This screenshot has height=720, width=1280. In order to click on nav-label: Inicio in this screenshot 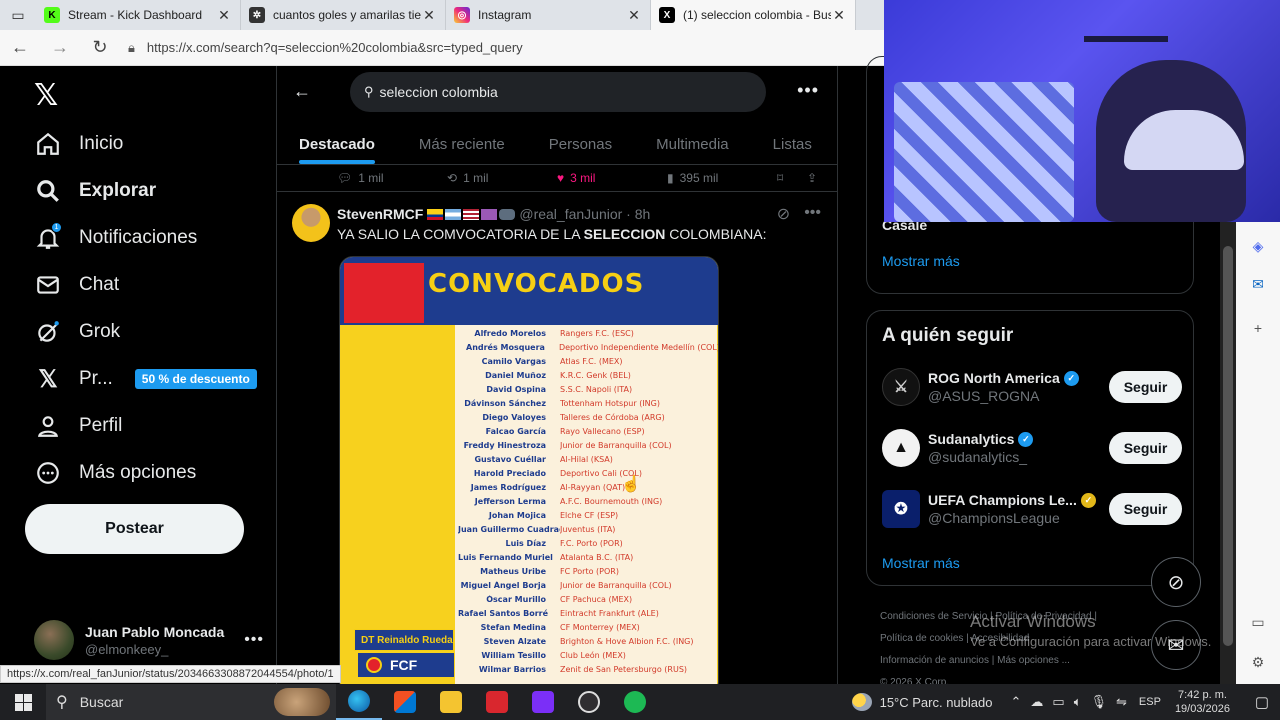, I will do `click(101, 143)`.